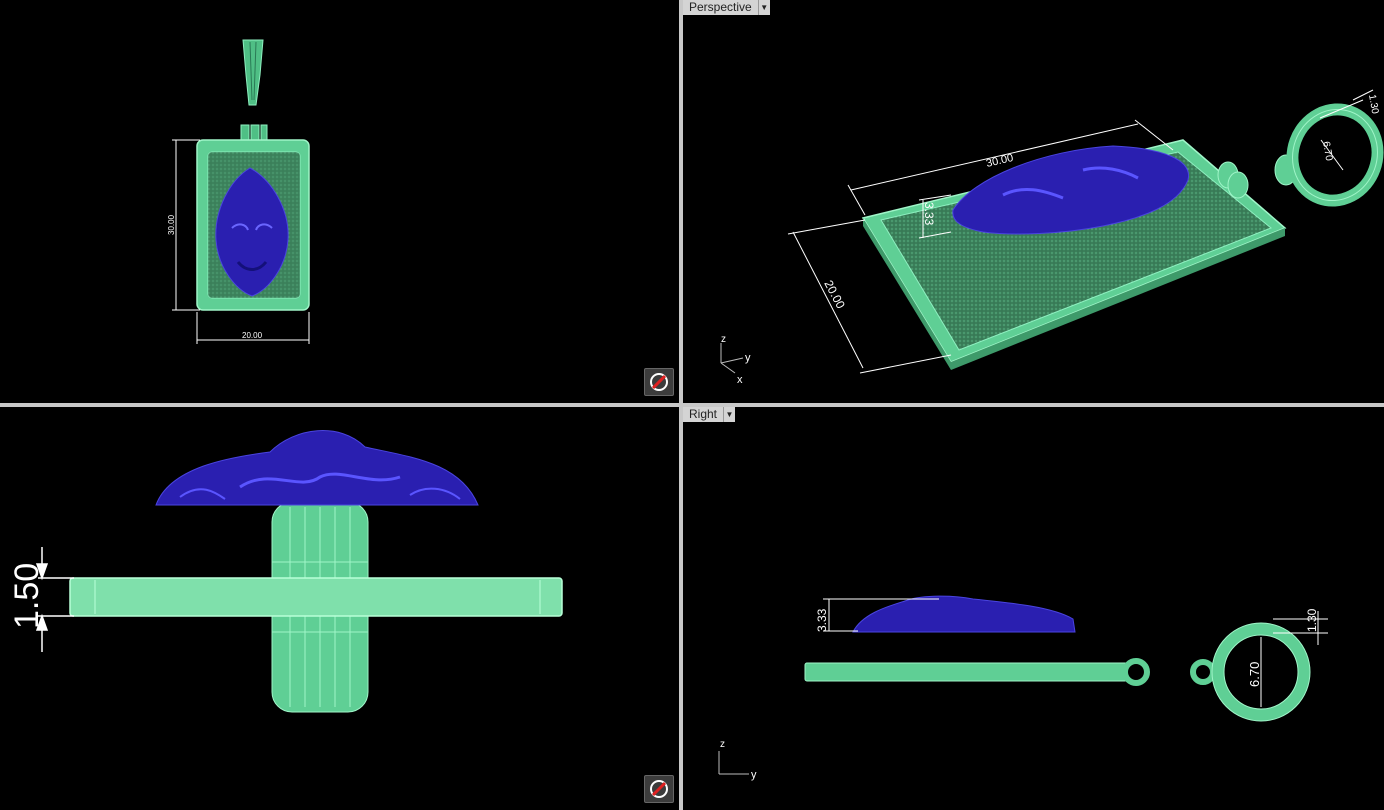  Describe the element at coordinates (692, 405) in the screenshot. I see `viewport-divider-horizontal` at that location.